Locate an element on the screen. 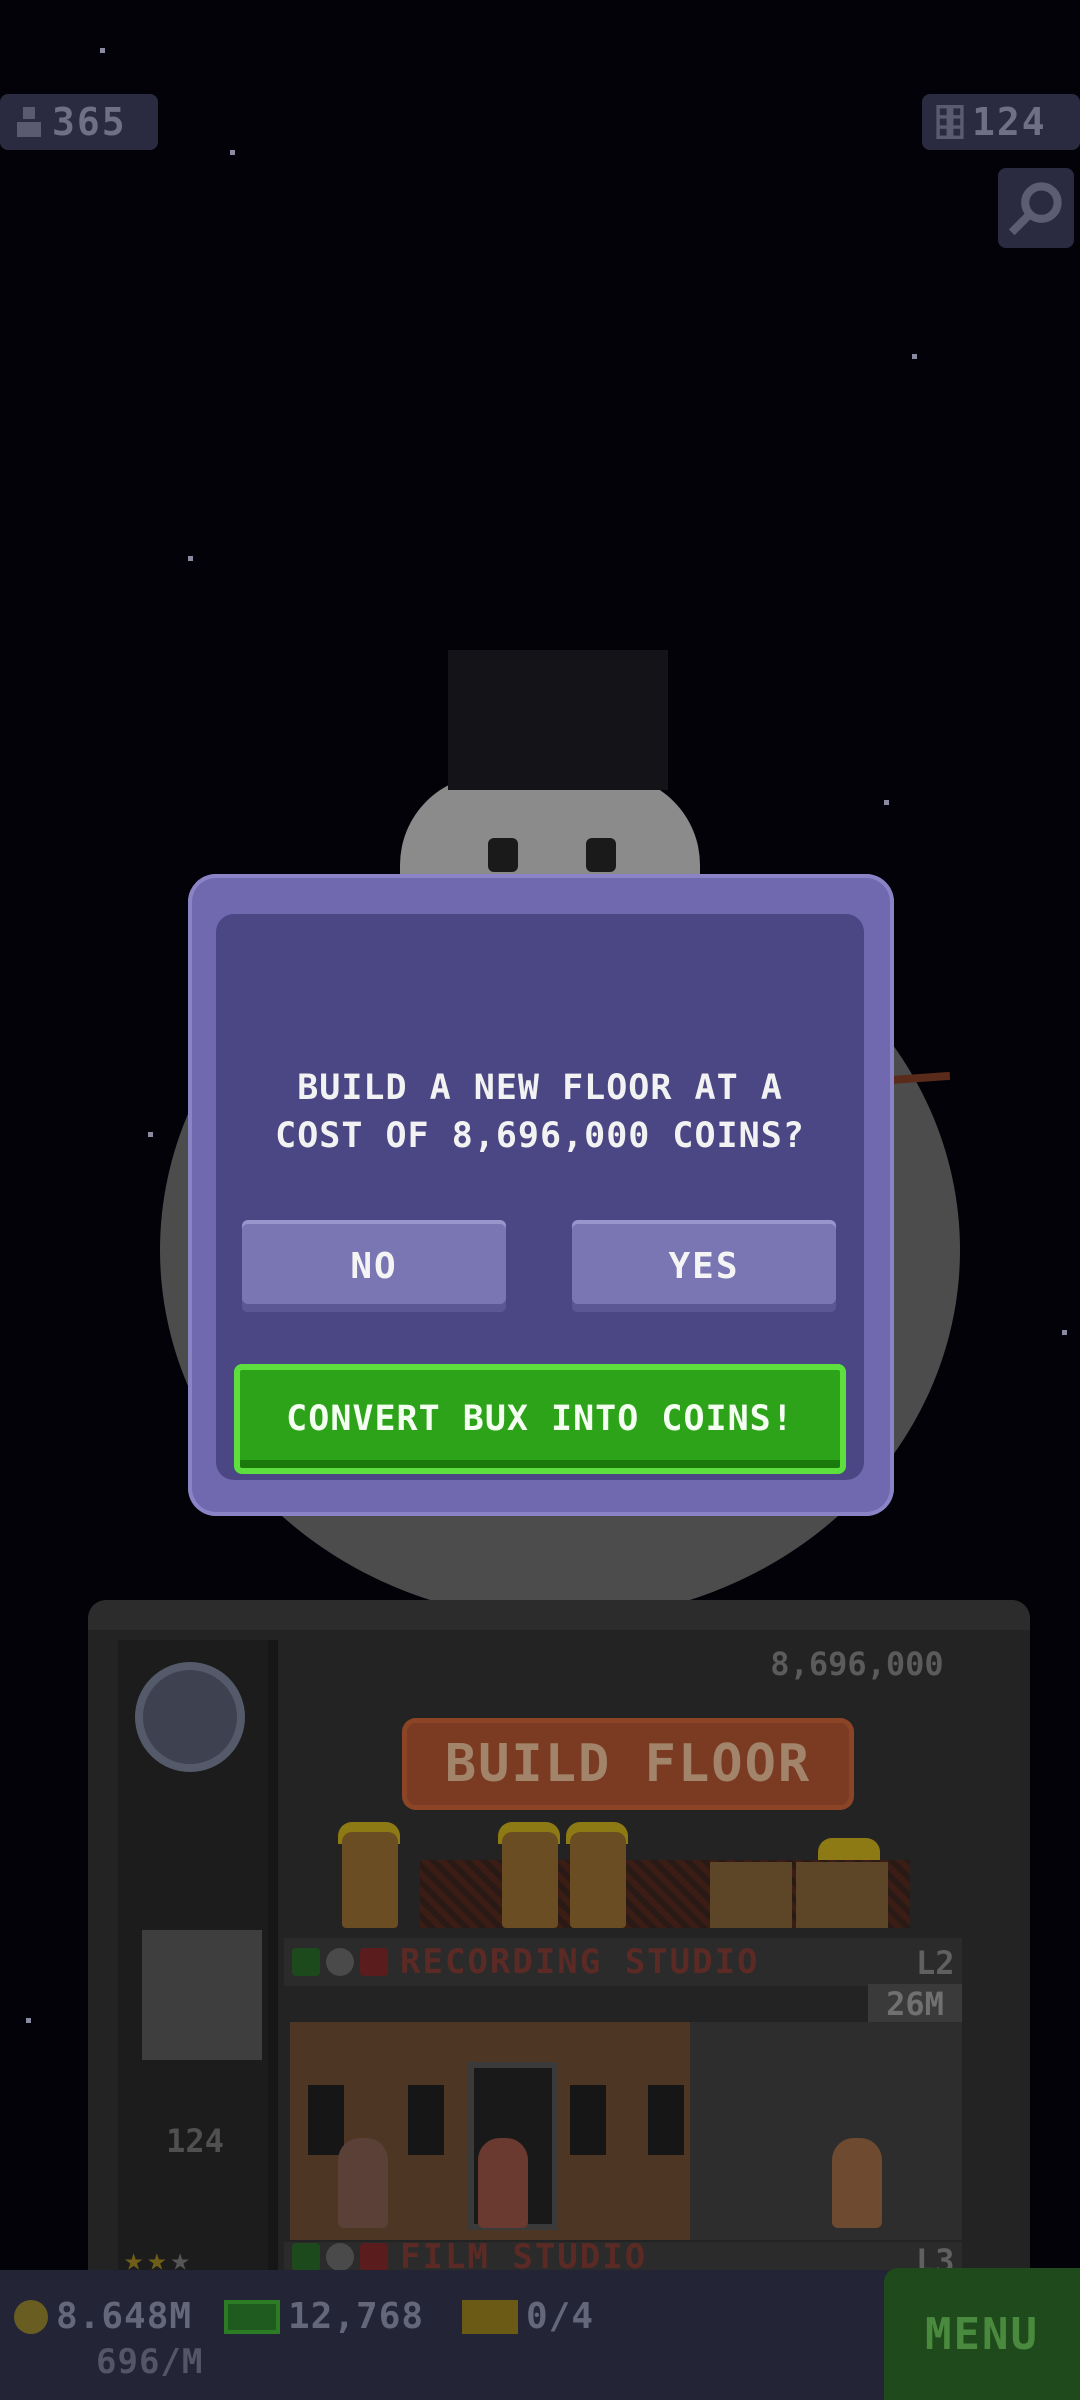 The height and width of the screenshot is (2400, 1080). dialog-message-line1: BUILD A NEW FLOOR AT A is located at coordinates (540, 1088).